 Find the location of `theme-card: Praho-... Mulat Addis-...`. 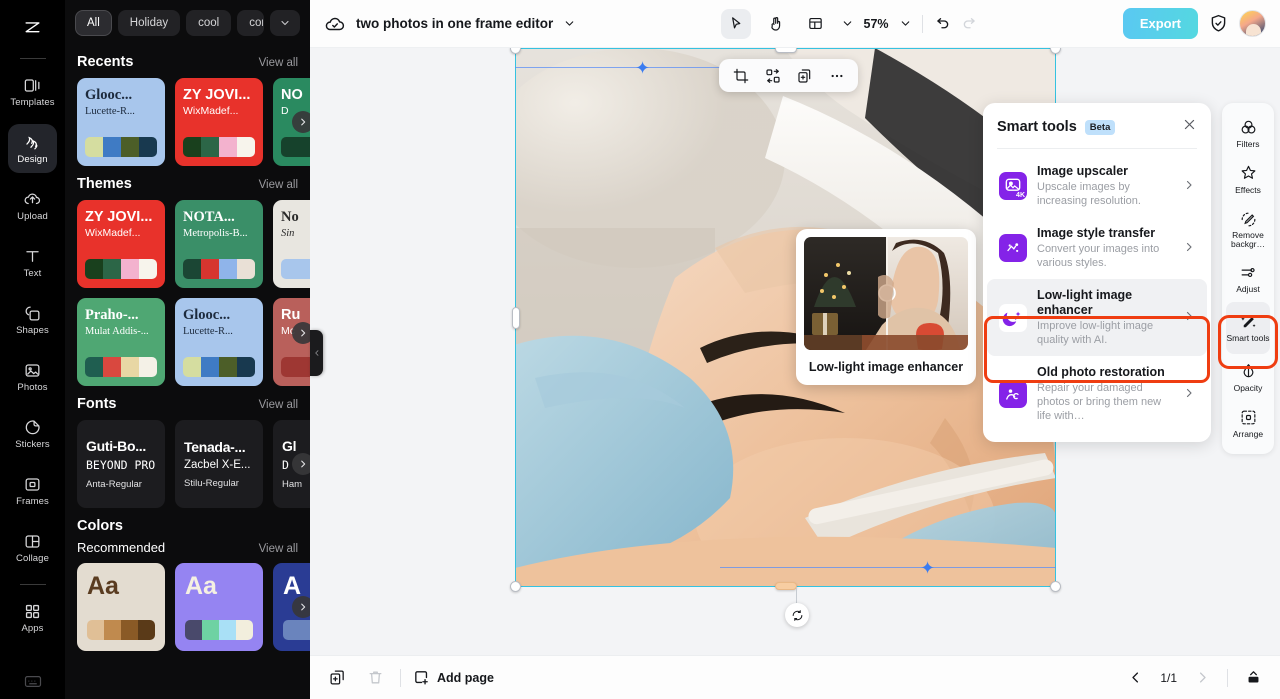

theme-card: Praho-... Mulat Addis-... is located at coordinates (121, 342).